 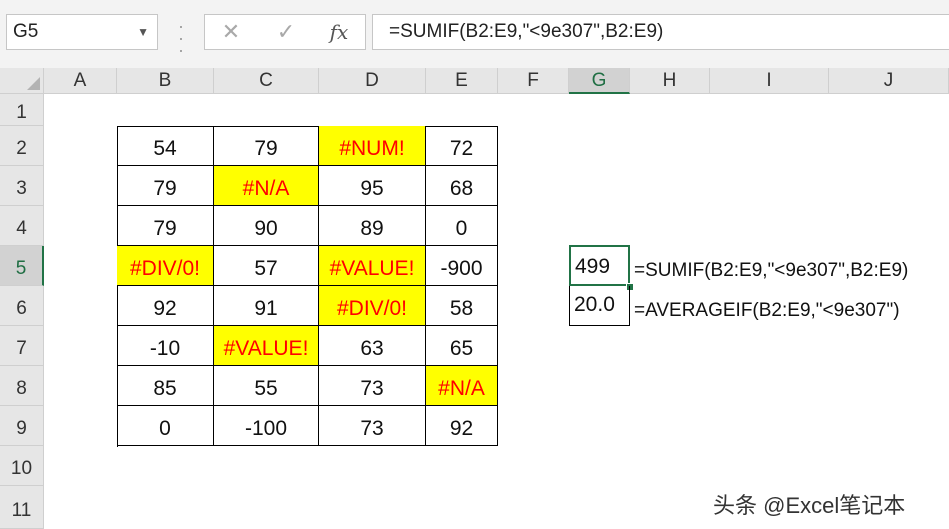 What do you see at coordinates (809, 505) in the screenshot?
I see `watermark: 头条 @Excel笔记本` at bounding box center [809, 505].